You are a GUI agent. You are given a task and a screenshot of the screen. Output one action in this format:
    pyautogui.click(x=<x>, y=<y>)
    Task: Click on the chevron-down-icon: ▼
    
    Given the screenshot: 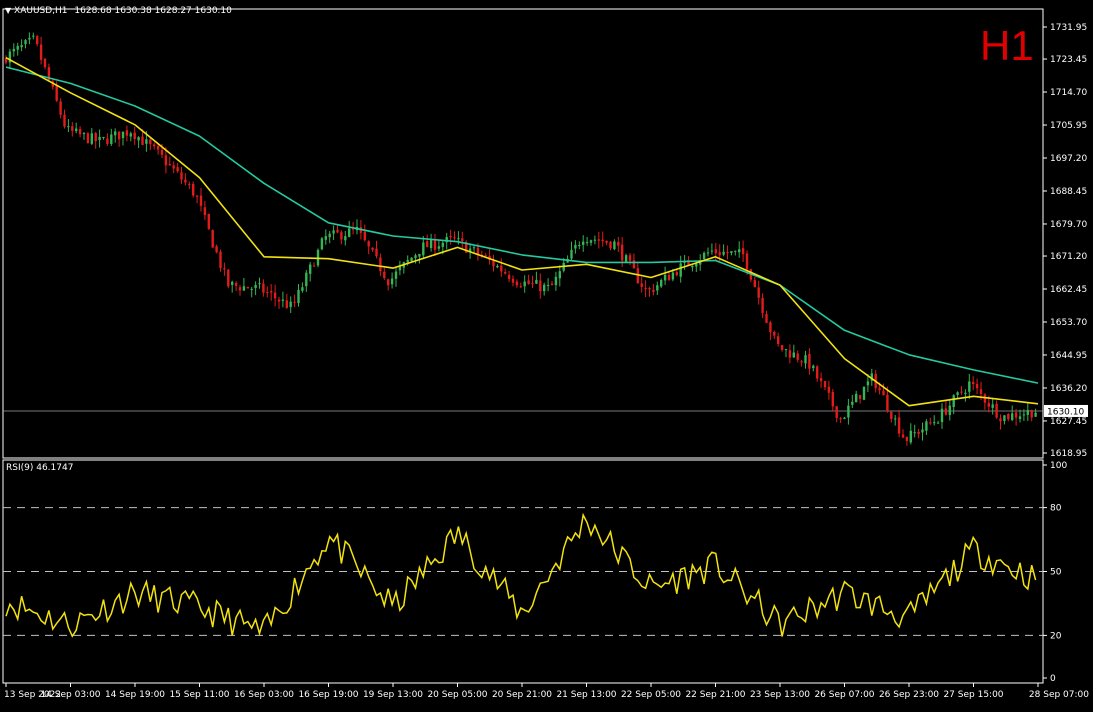 What is the action you would take?
    pyautogui.click(x=8, y=10)
    